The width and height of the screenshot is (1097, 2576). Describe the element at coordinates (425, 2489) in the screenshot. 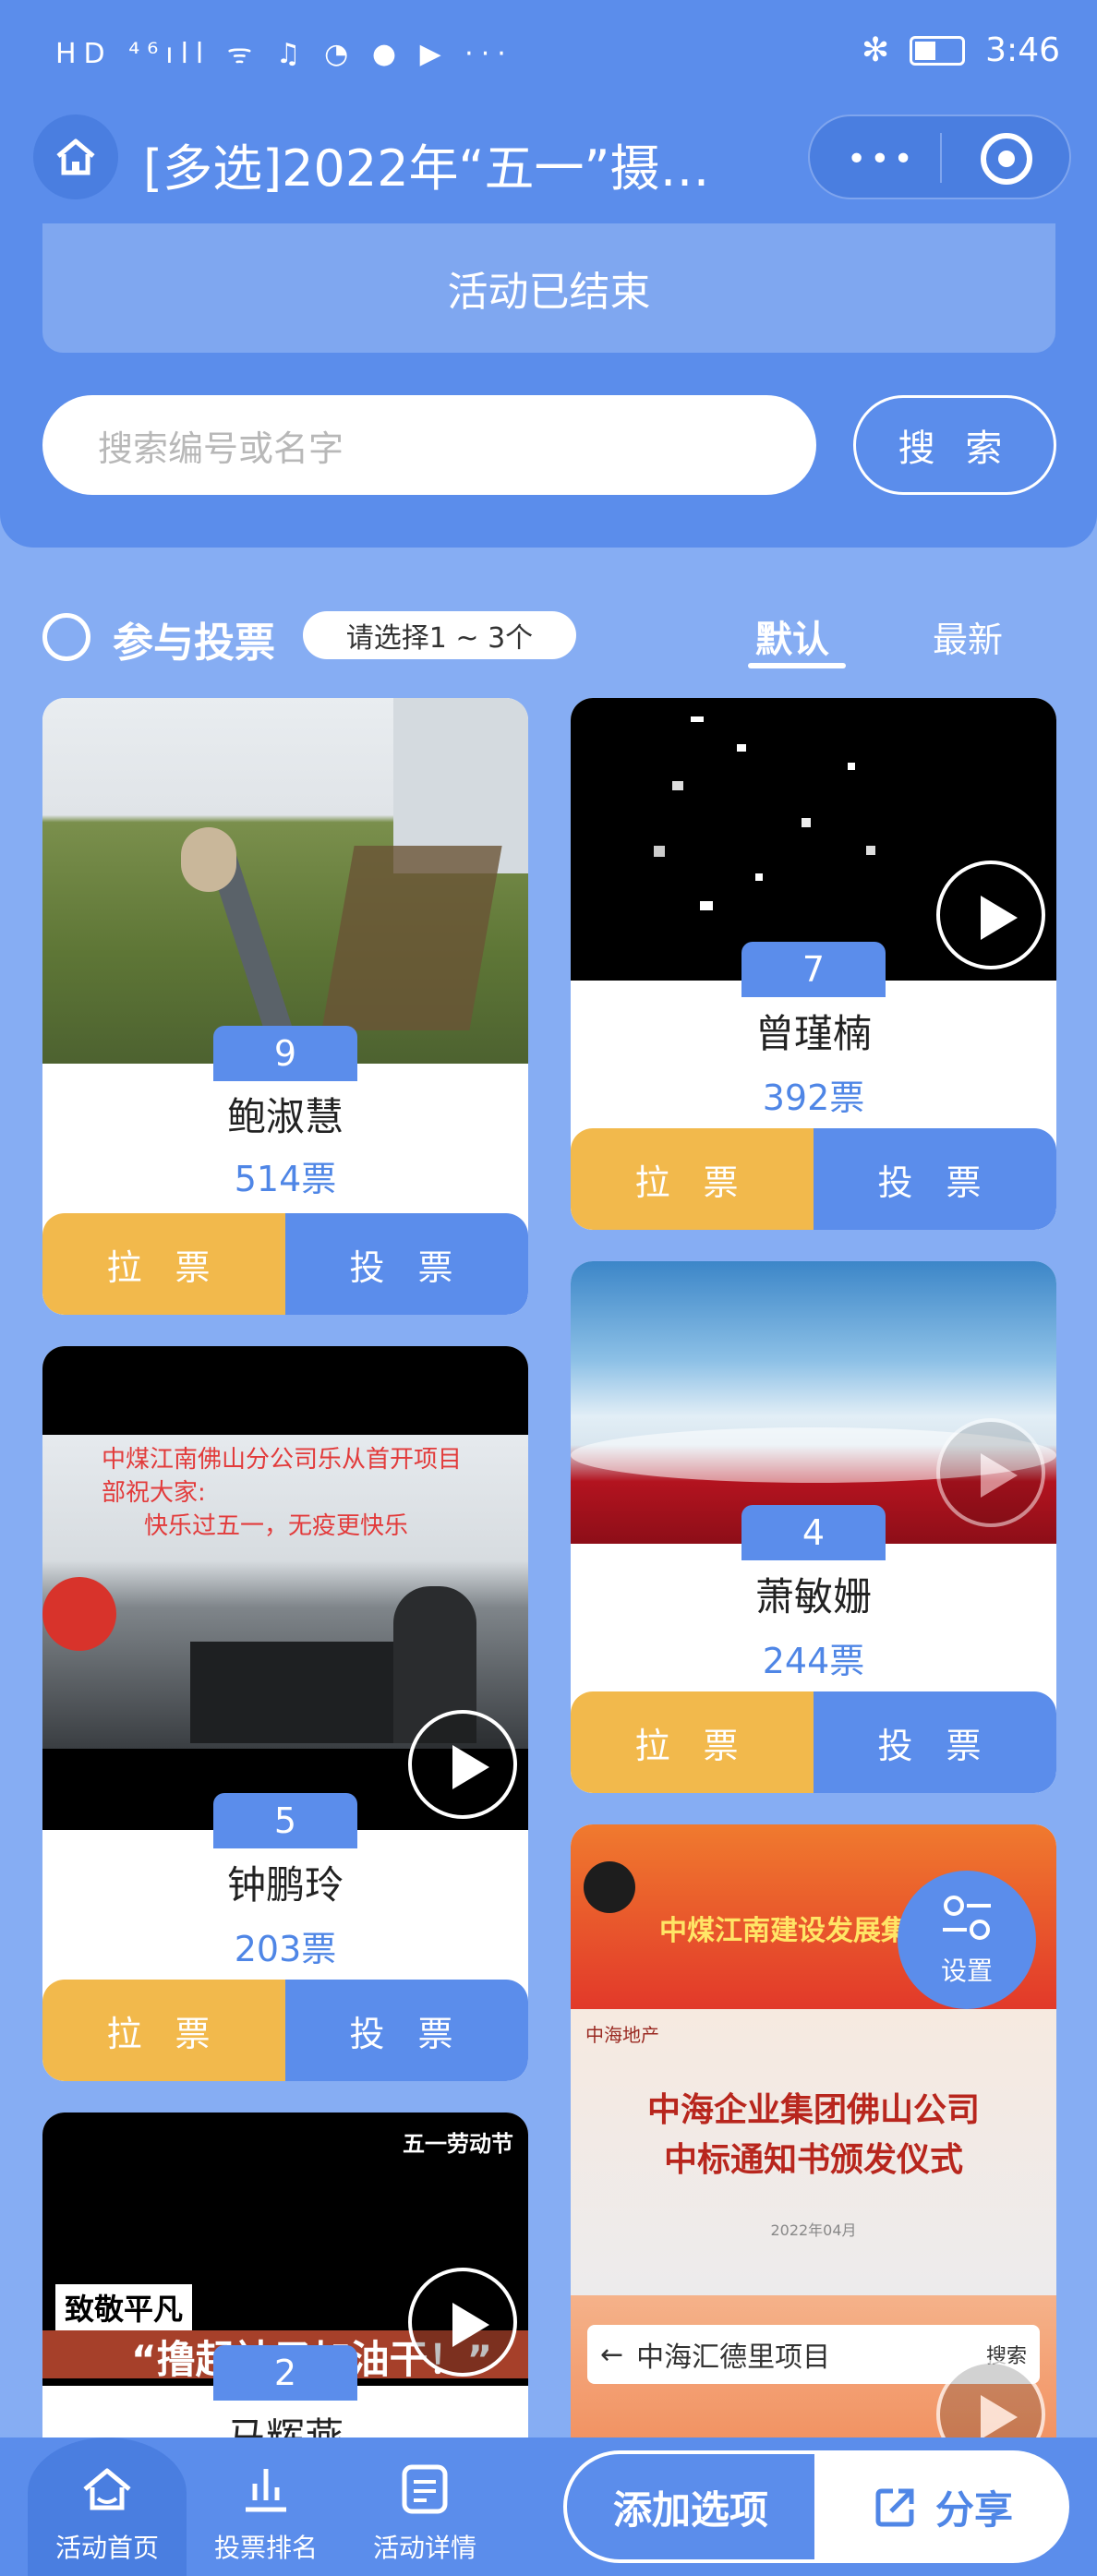

I see `details-icon` at that location.